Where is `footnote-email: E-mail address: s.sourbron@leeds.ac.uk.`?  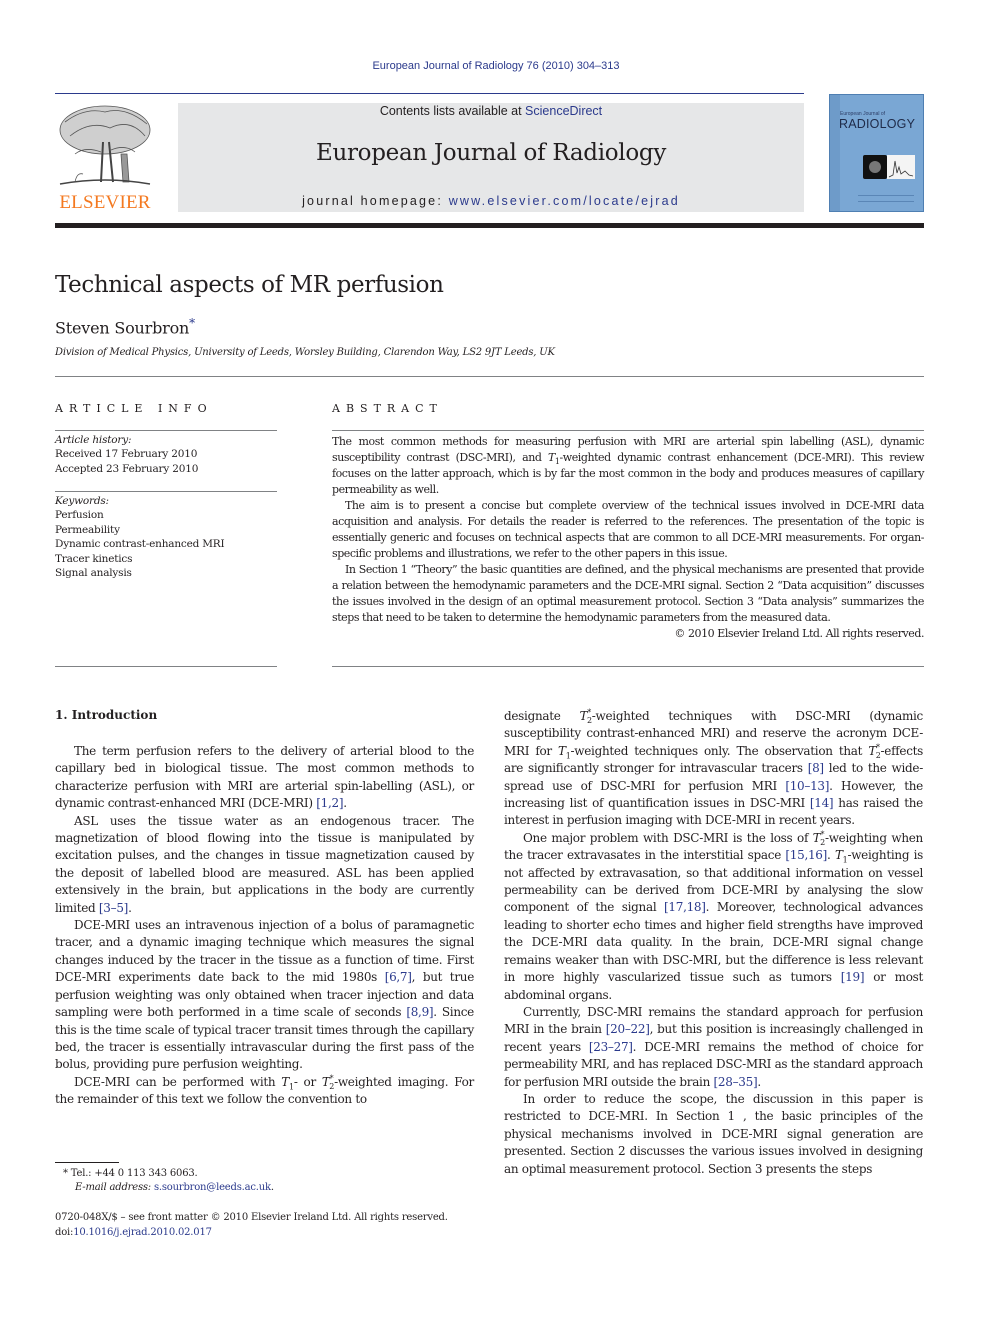 footnote-email: E-mail address: s.sourbron@leeds.ac.uk. is located at coordinates (174, 1187).